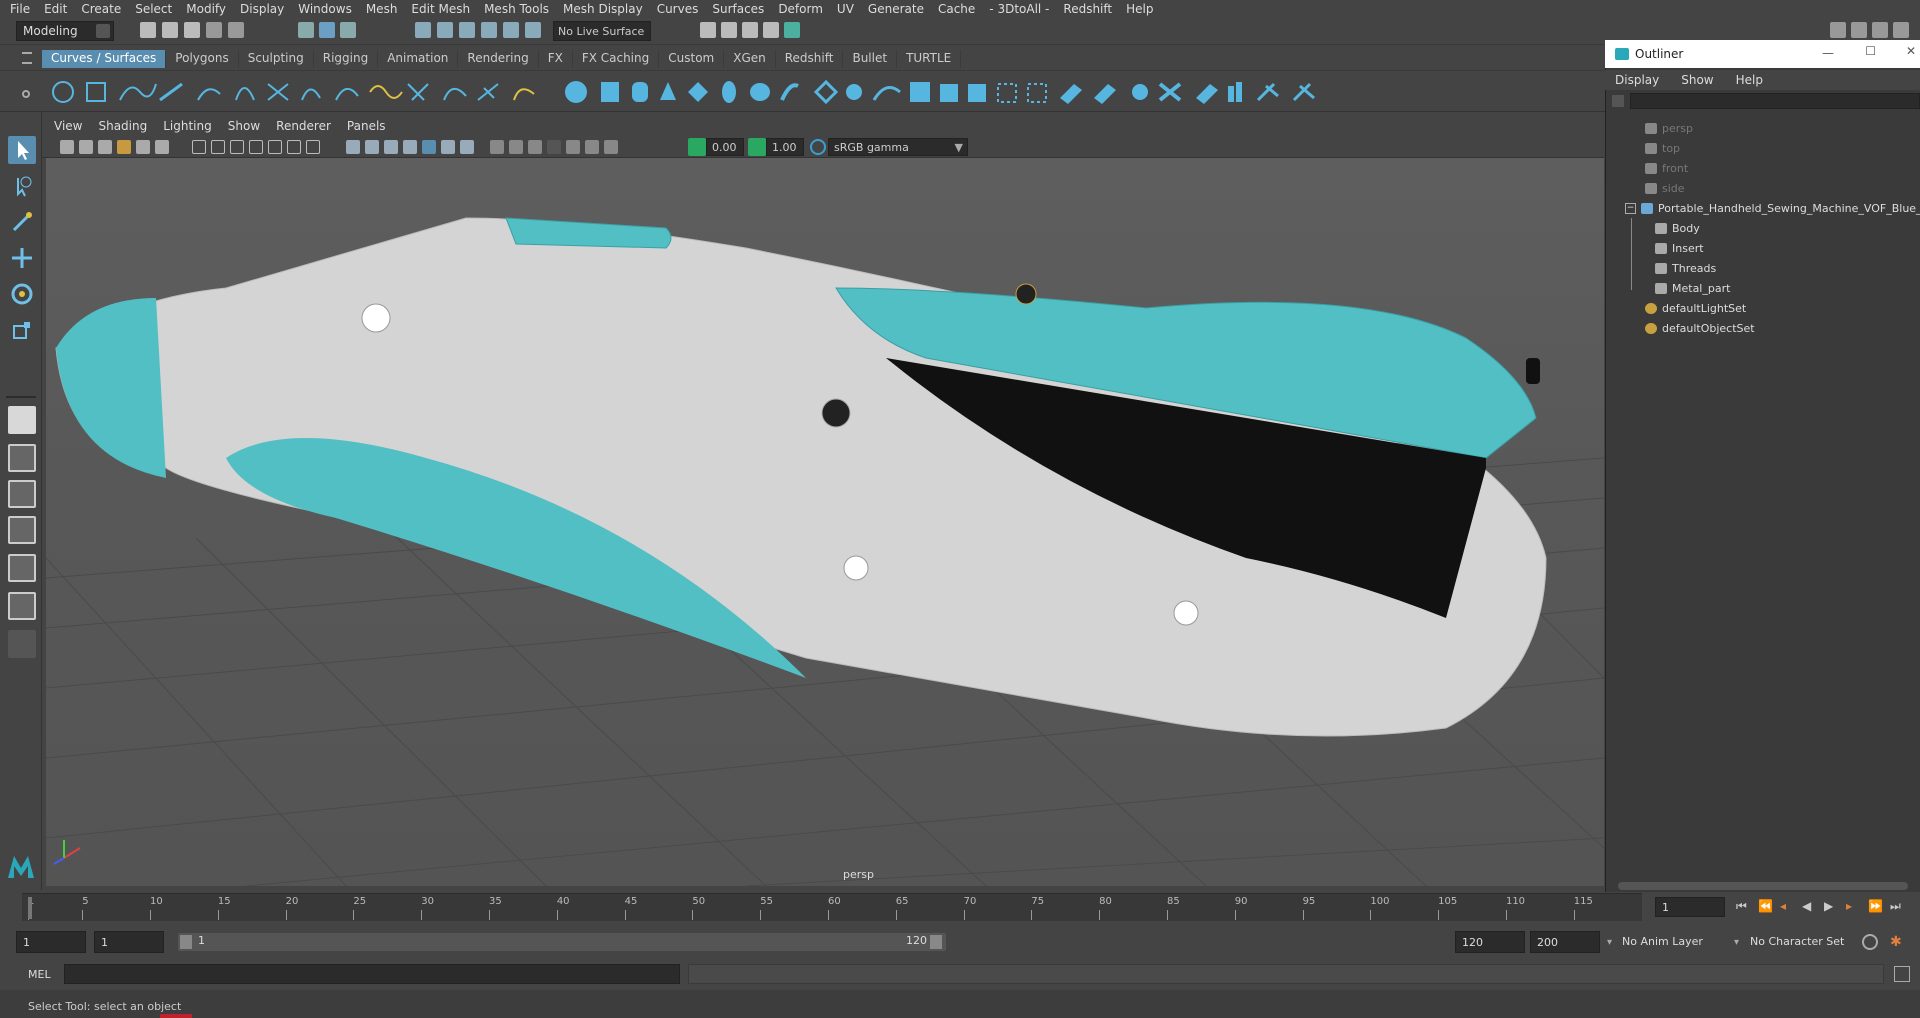  I want to click on select-hierarchy-icon, so click(306, 30).